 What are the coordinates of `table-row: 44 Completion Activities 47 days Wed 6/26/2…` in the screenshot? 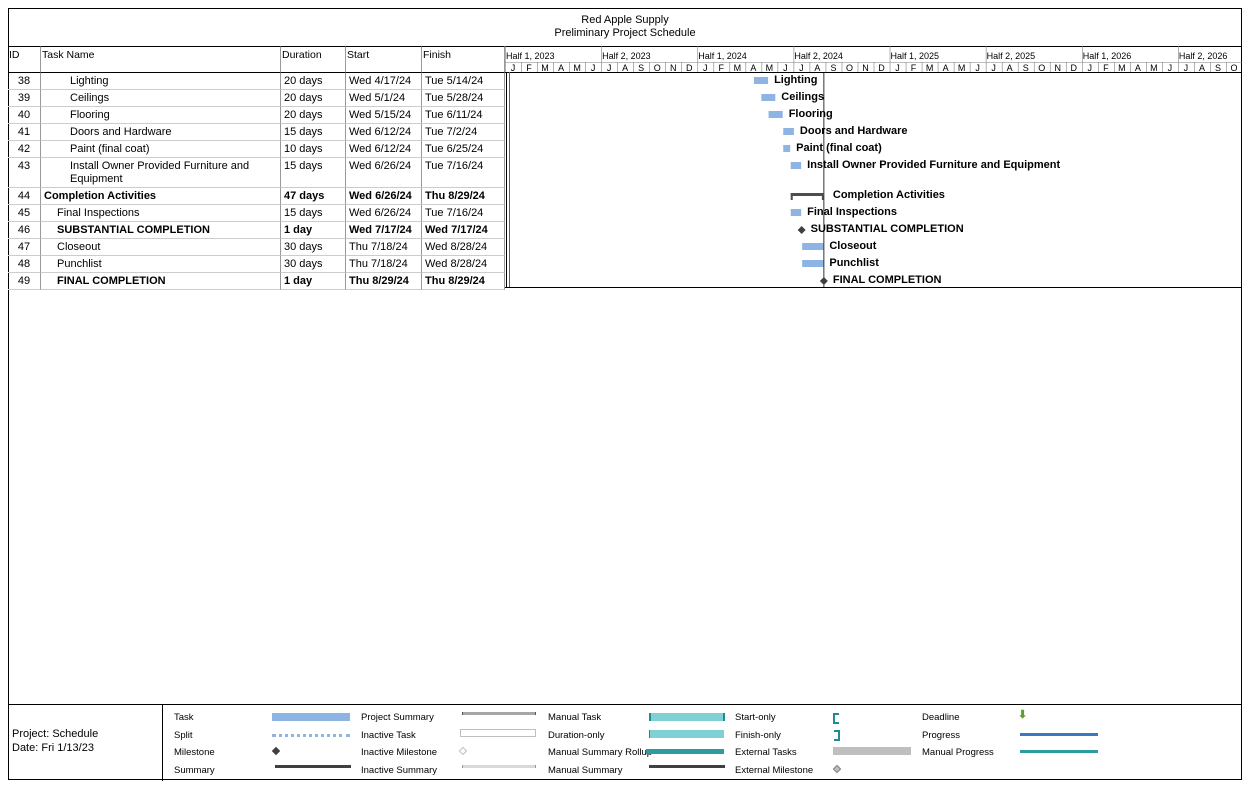 It's located at (256, 196).